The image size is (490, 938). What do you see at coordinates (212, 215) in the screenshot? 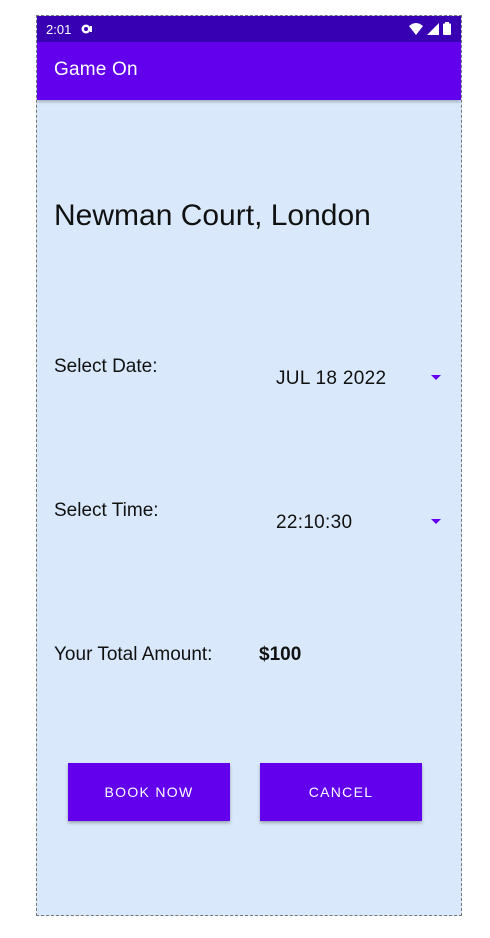
I see `venue-title: Newman Court, London` at bounding box center [212, 215].